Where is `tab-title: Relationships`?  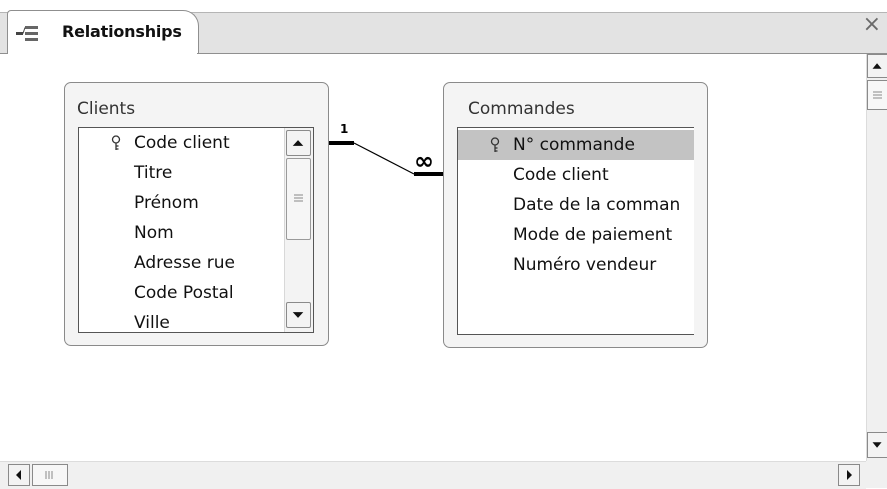 tab-title: Relationships is located at coordinates (122, 31).